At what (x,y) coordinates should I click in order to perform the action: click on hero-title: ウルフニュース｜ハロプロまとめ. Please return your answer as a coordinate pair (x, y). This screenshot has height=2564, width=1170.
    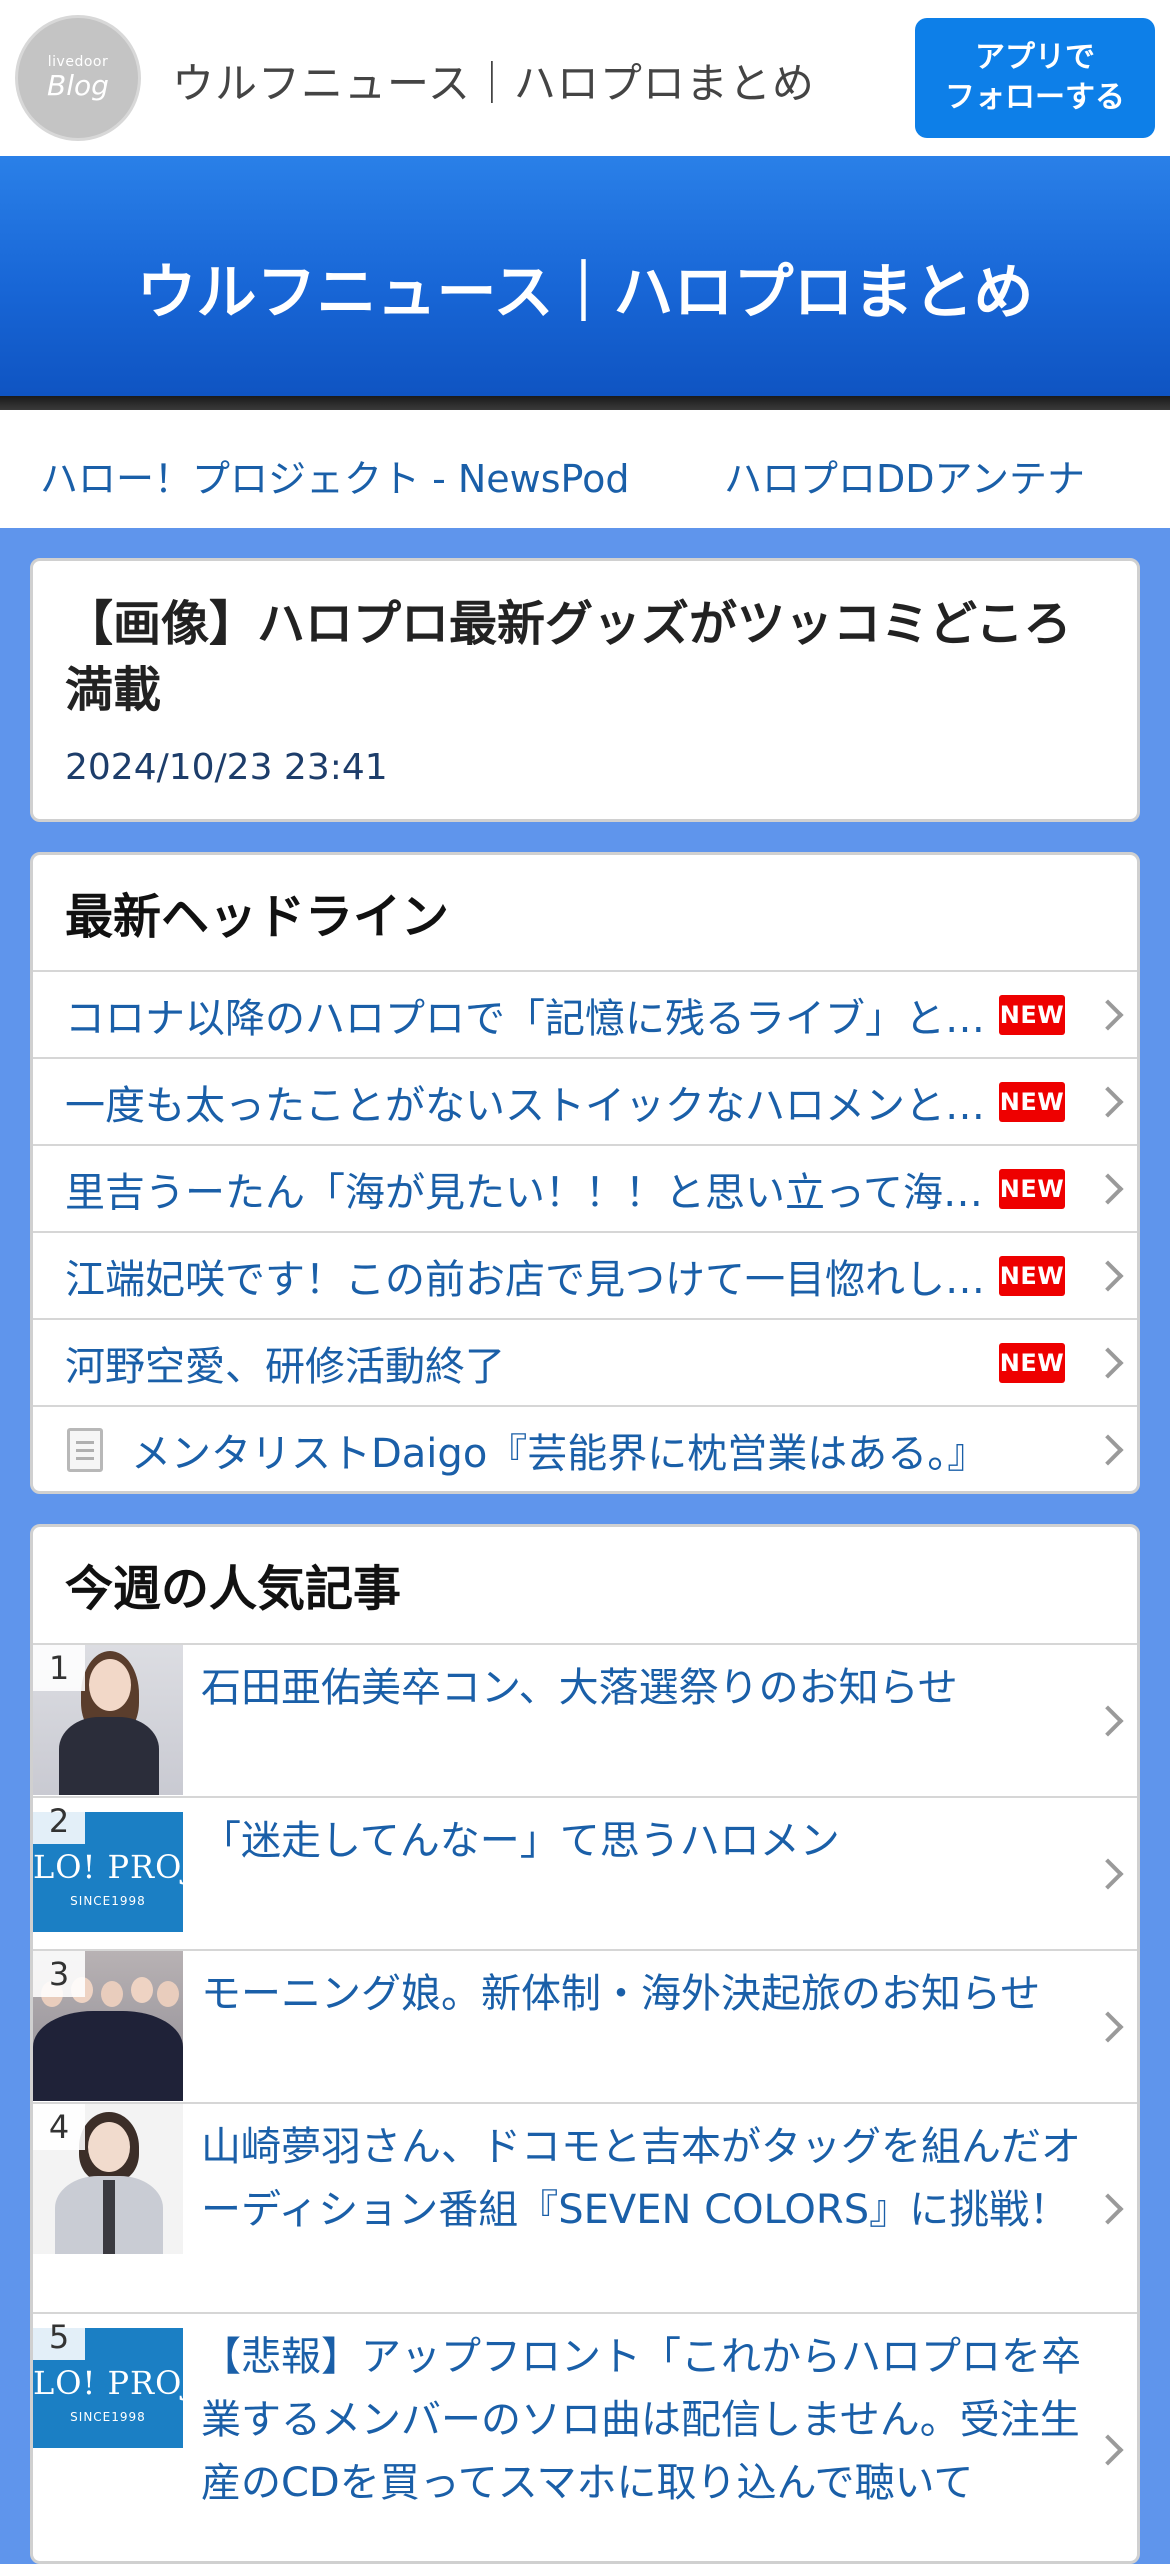
    Looking at the image, I should click on (585, 293).